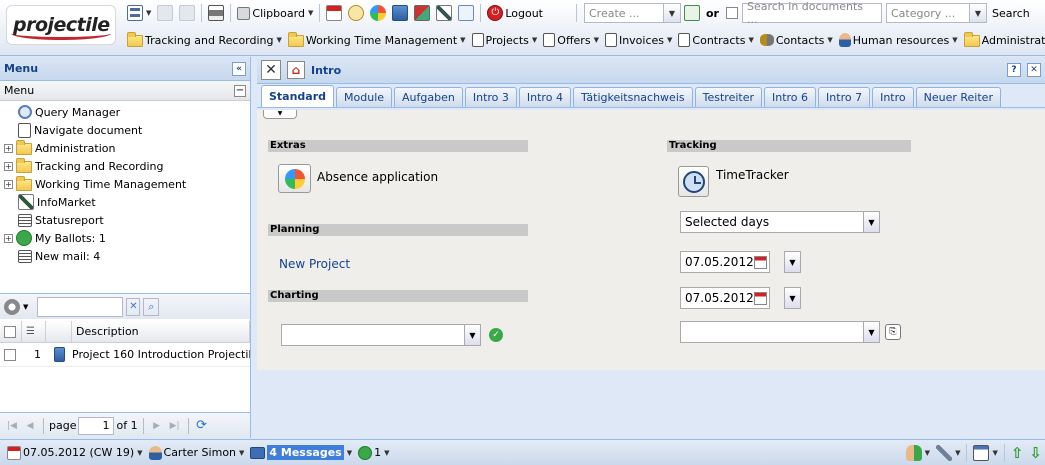 Image resolution: width=1045 pixels, height=465 pixels. Describe the element at coordinates (75, 453) in the screenshot. I see `current-date-button: 07.05.2012 (CW 19) ▼` at that location.